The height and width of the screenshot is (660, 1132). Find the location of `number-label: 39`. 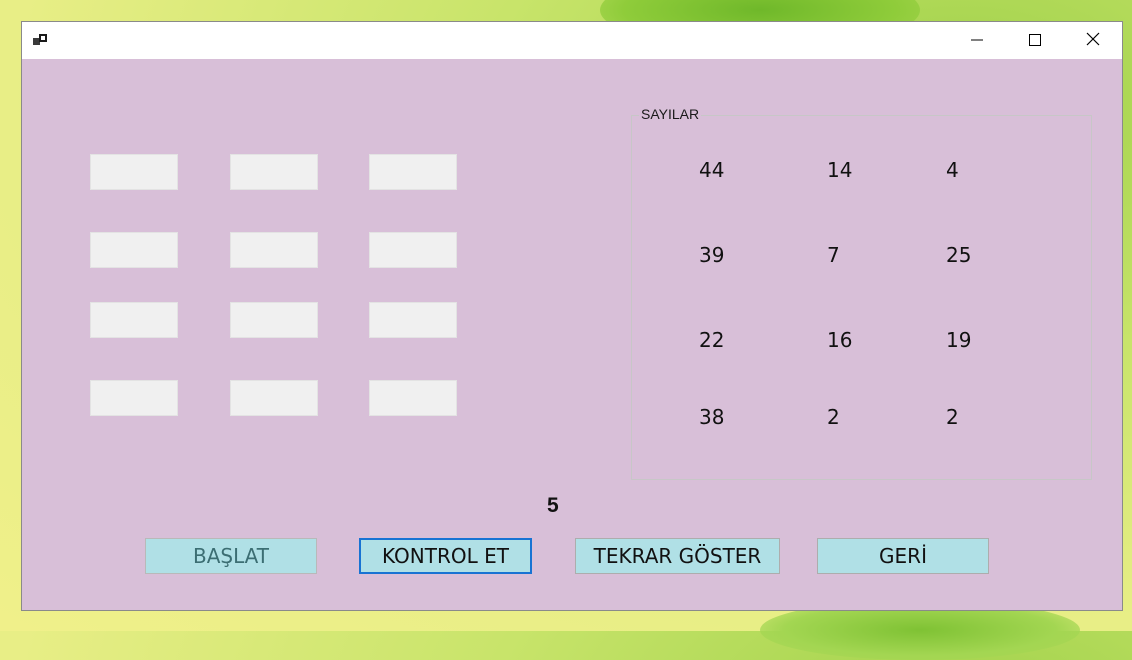

number-label: 39 is located at coordinates (712, 255).